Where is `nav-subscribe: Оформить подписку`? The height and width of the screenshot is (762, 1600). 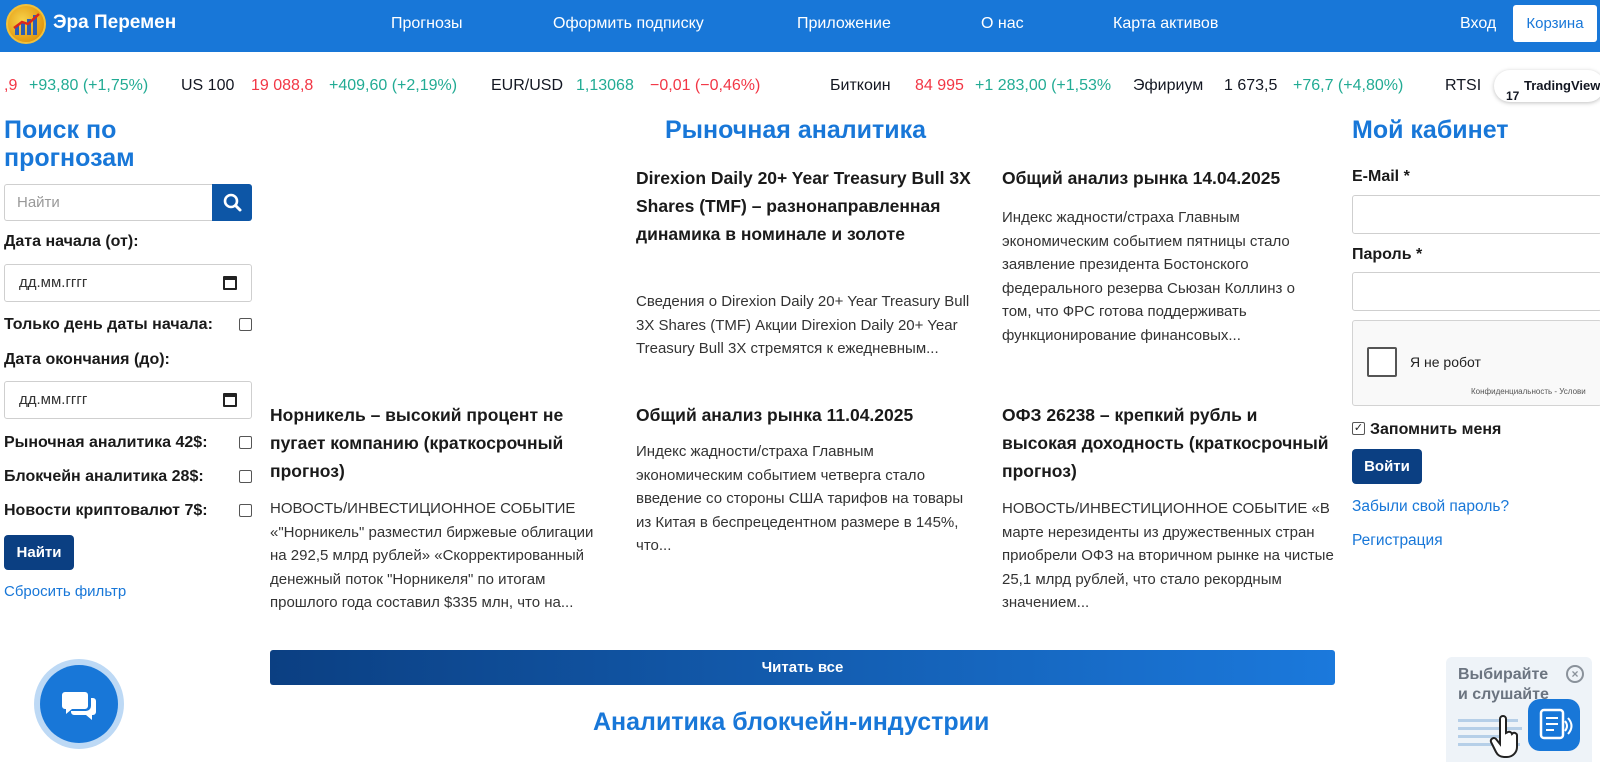
nav-subscribe: Оформить подписку is located at coordinates (628, 24).